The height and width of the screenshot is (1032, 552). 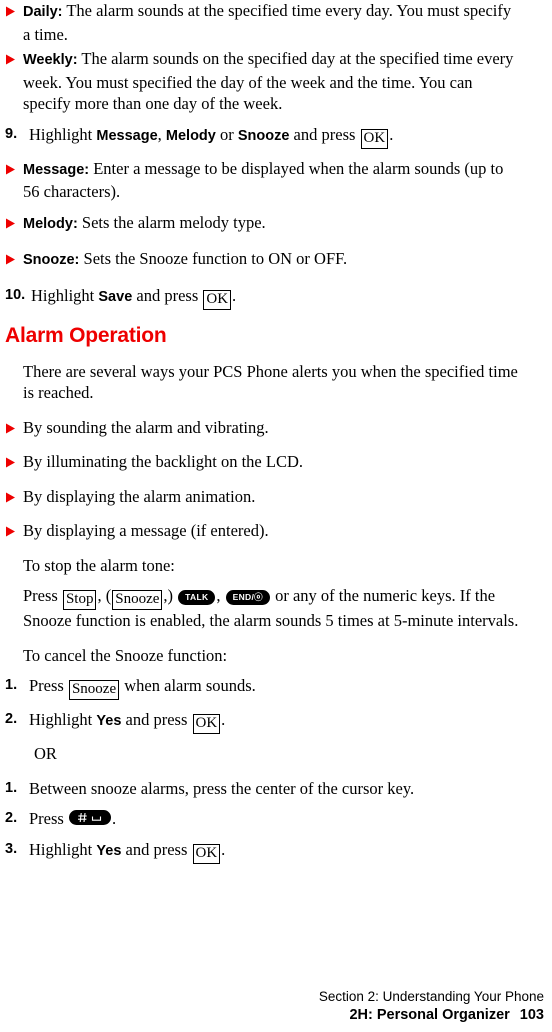 What do you see at coordinates (11, 848) in the screenshot?
I see `step-number: 3.` at bounding box center [11, 848].